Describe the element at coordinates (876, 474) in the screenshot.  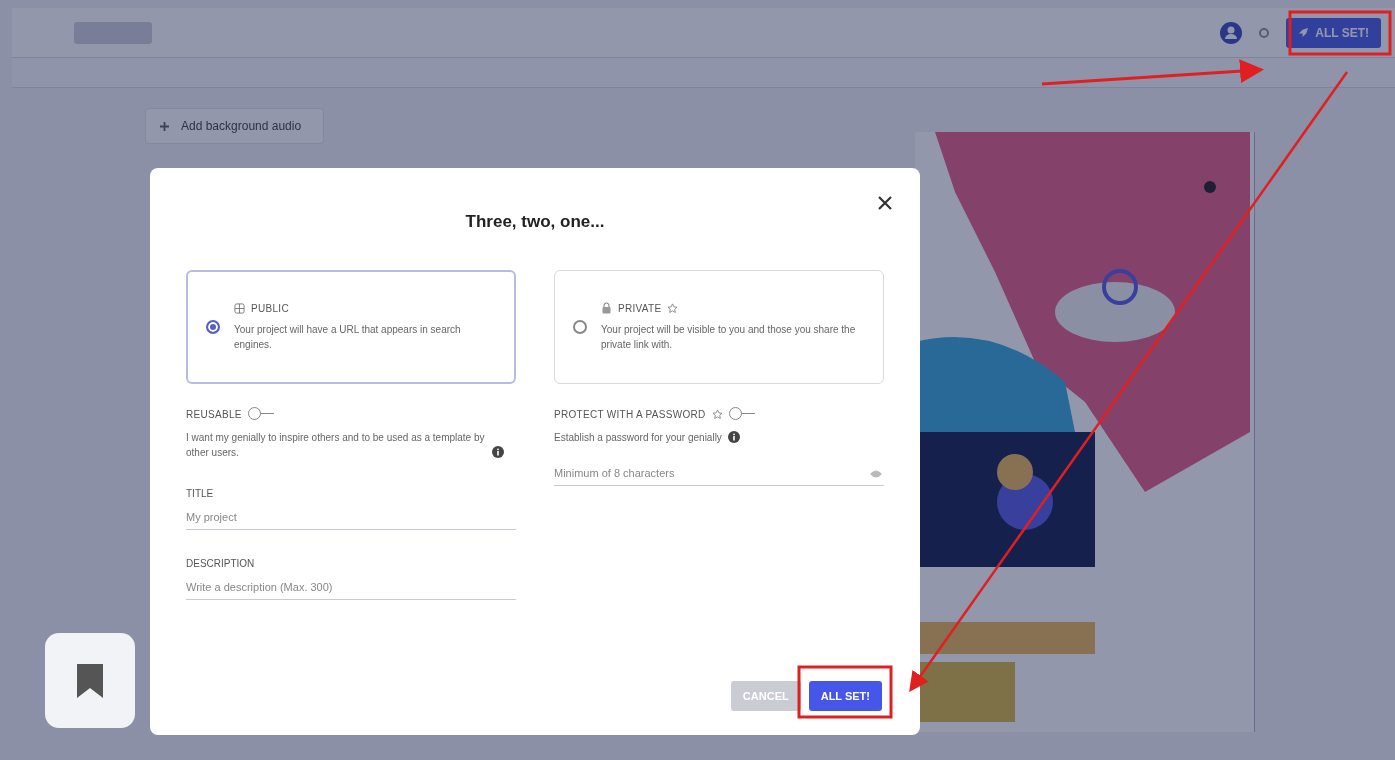
I see `eye-icon` at that location.